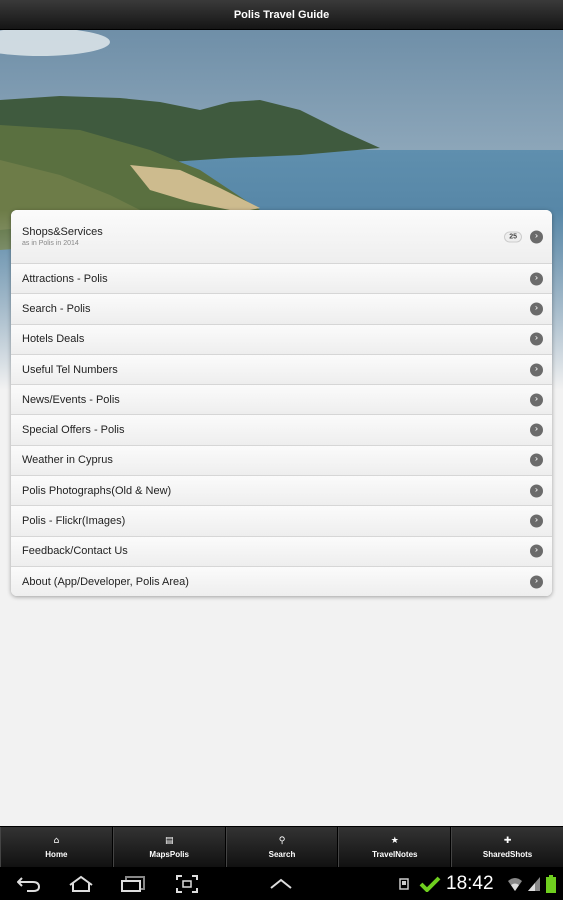 The image size is (563, 900). Describe the element at coordinates (281, 460) in the screenshot. I see `menu-item-weather: Weather in Cyprus ›` at that location.